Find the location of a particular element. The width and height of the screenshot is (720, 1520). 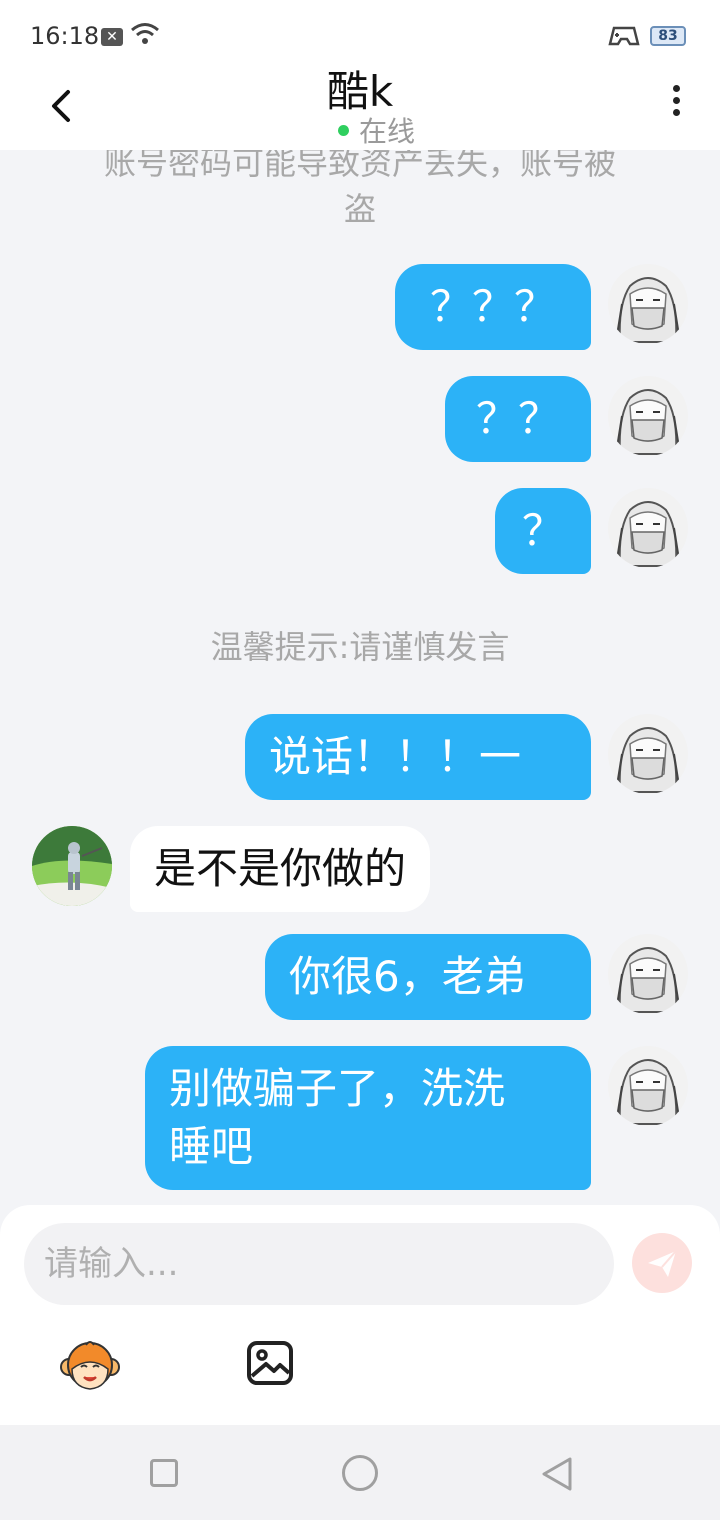

system-tip: 温馨提示:请谨慎发言 is located at coordinates (360, 647).